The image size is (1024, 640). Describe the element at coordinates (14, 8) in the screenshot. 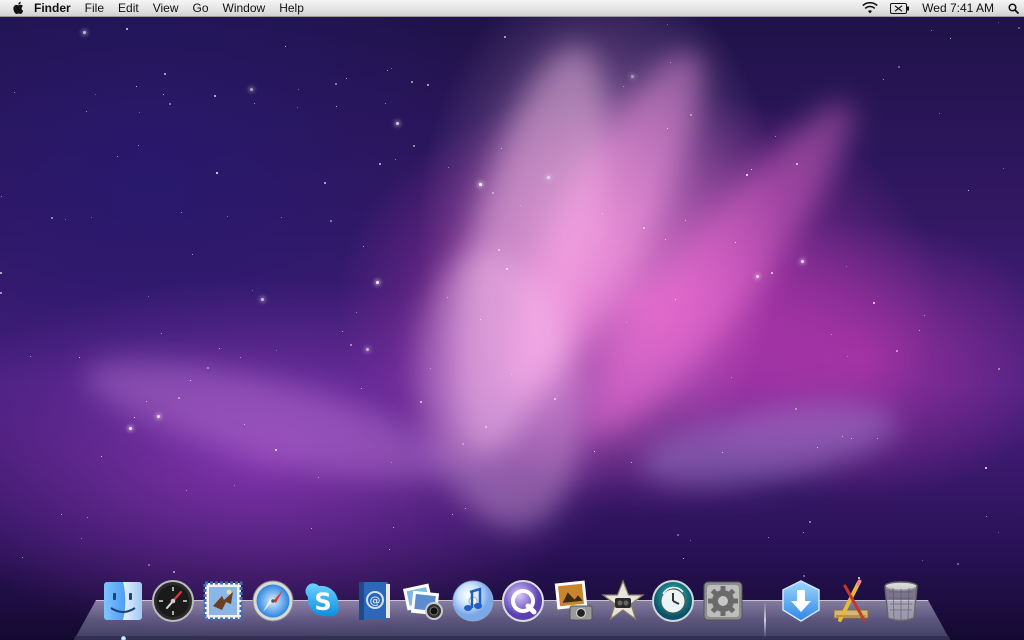

I see `apple-menu-icon` at that location.